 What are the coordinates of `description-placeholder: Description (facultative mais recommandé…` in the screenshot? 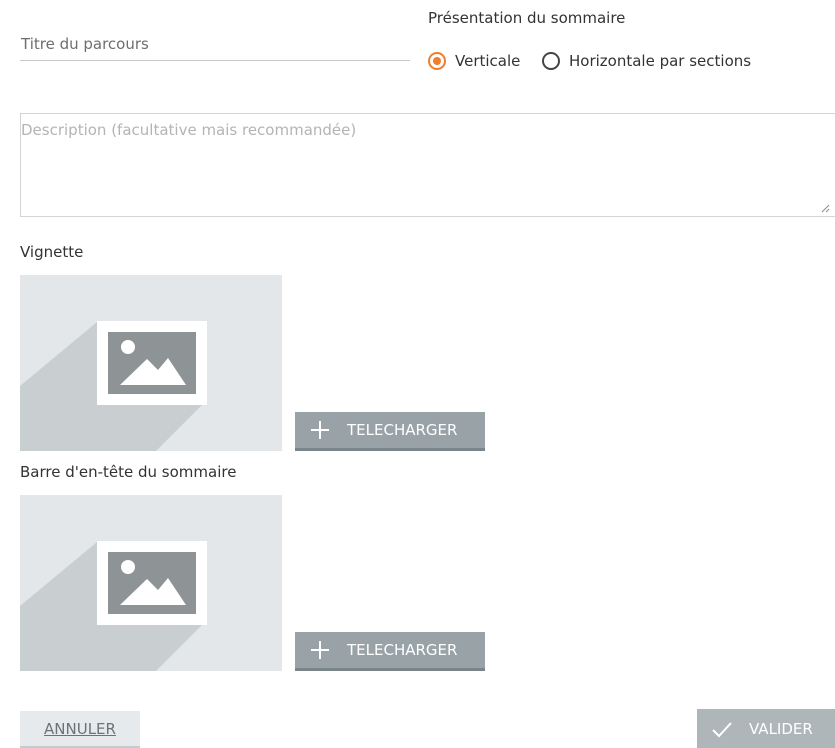 It's located at (189, 130).